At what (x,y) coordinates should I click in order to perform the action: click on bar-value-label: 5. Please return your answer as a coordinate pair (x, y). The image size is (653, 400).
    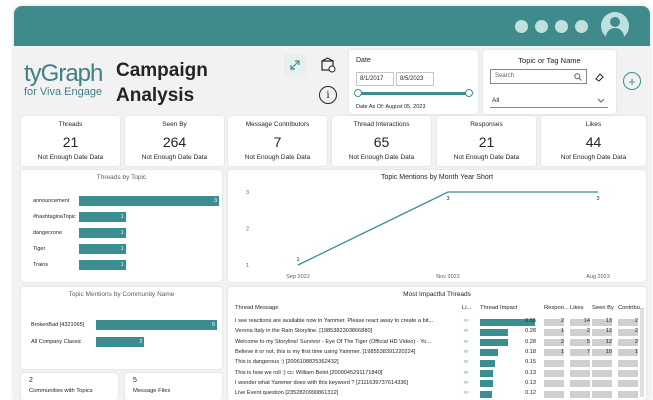
    Looking at the image, I should click on (213, 325).